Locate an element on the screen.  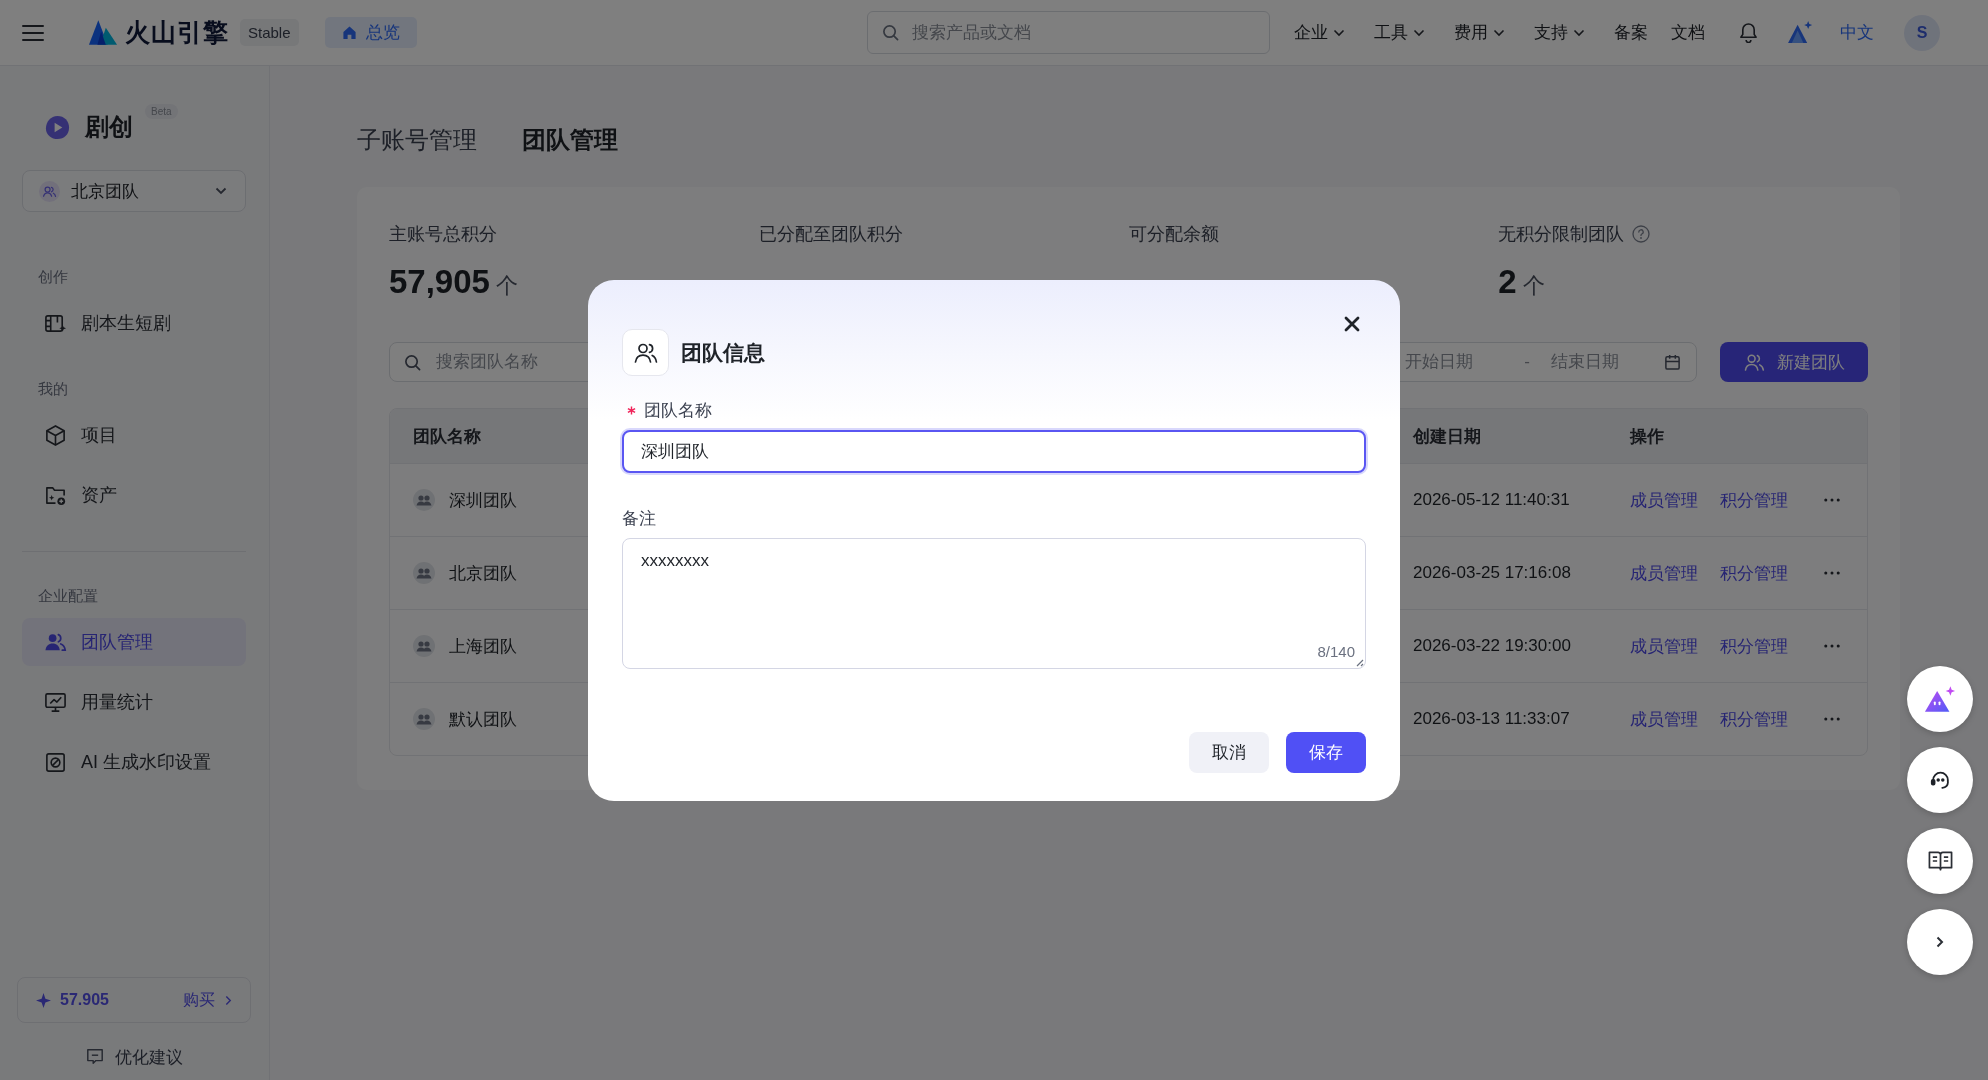
bell-icon is located at coordinates (1748, 32).